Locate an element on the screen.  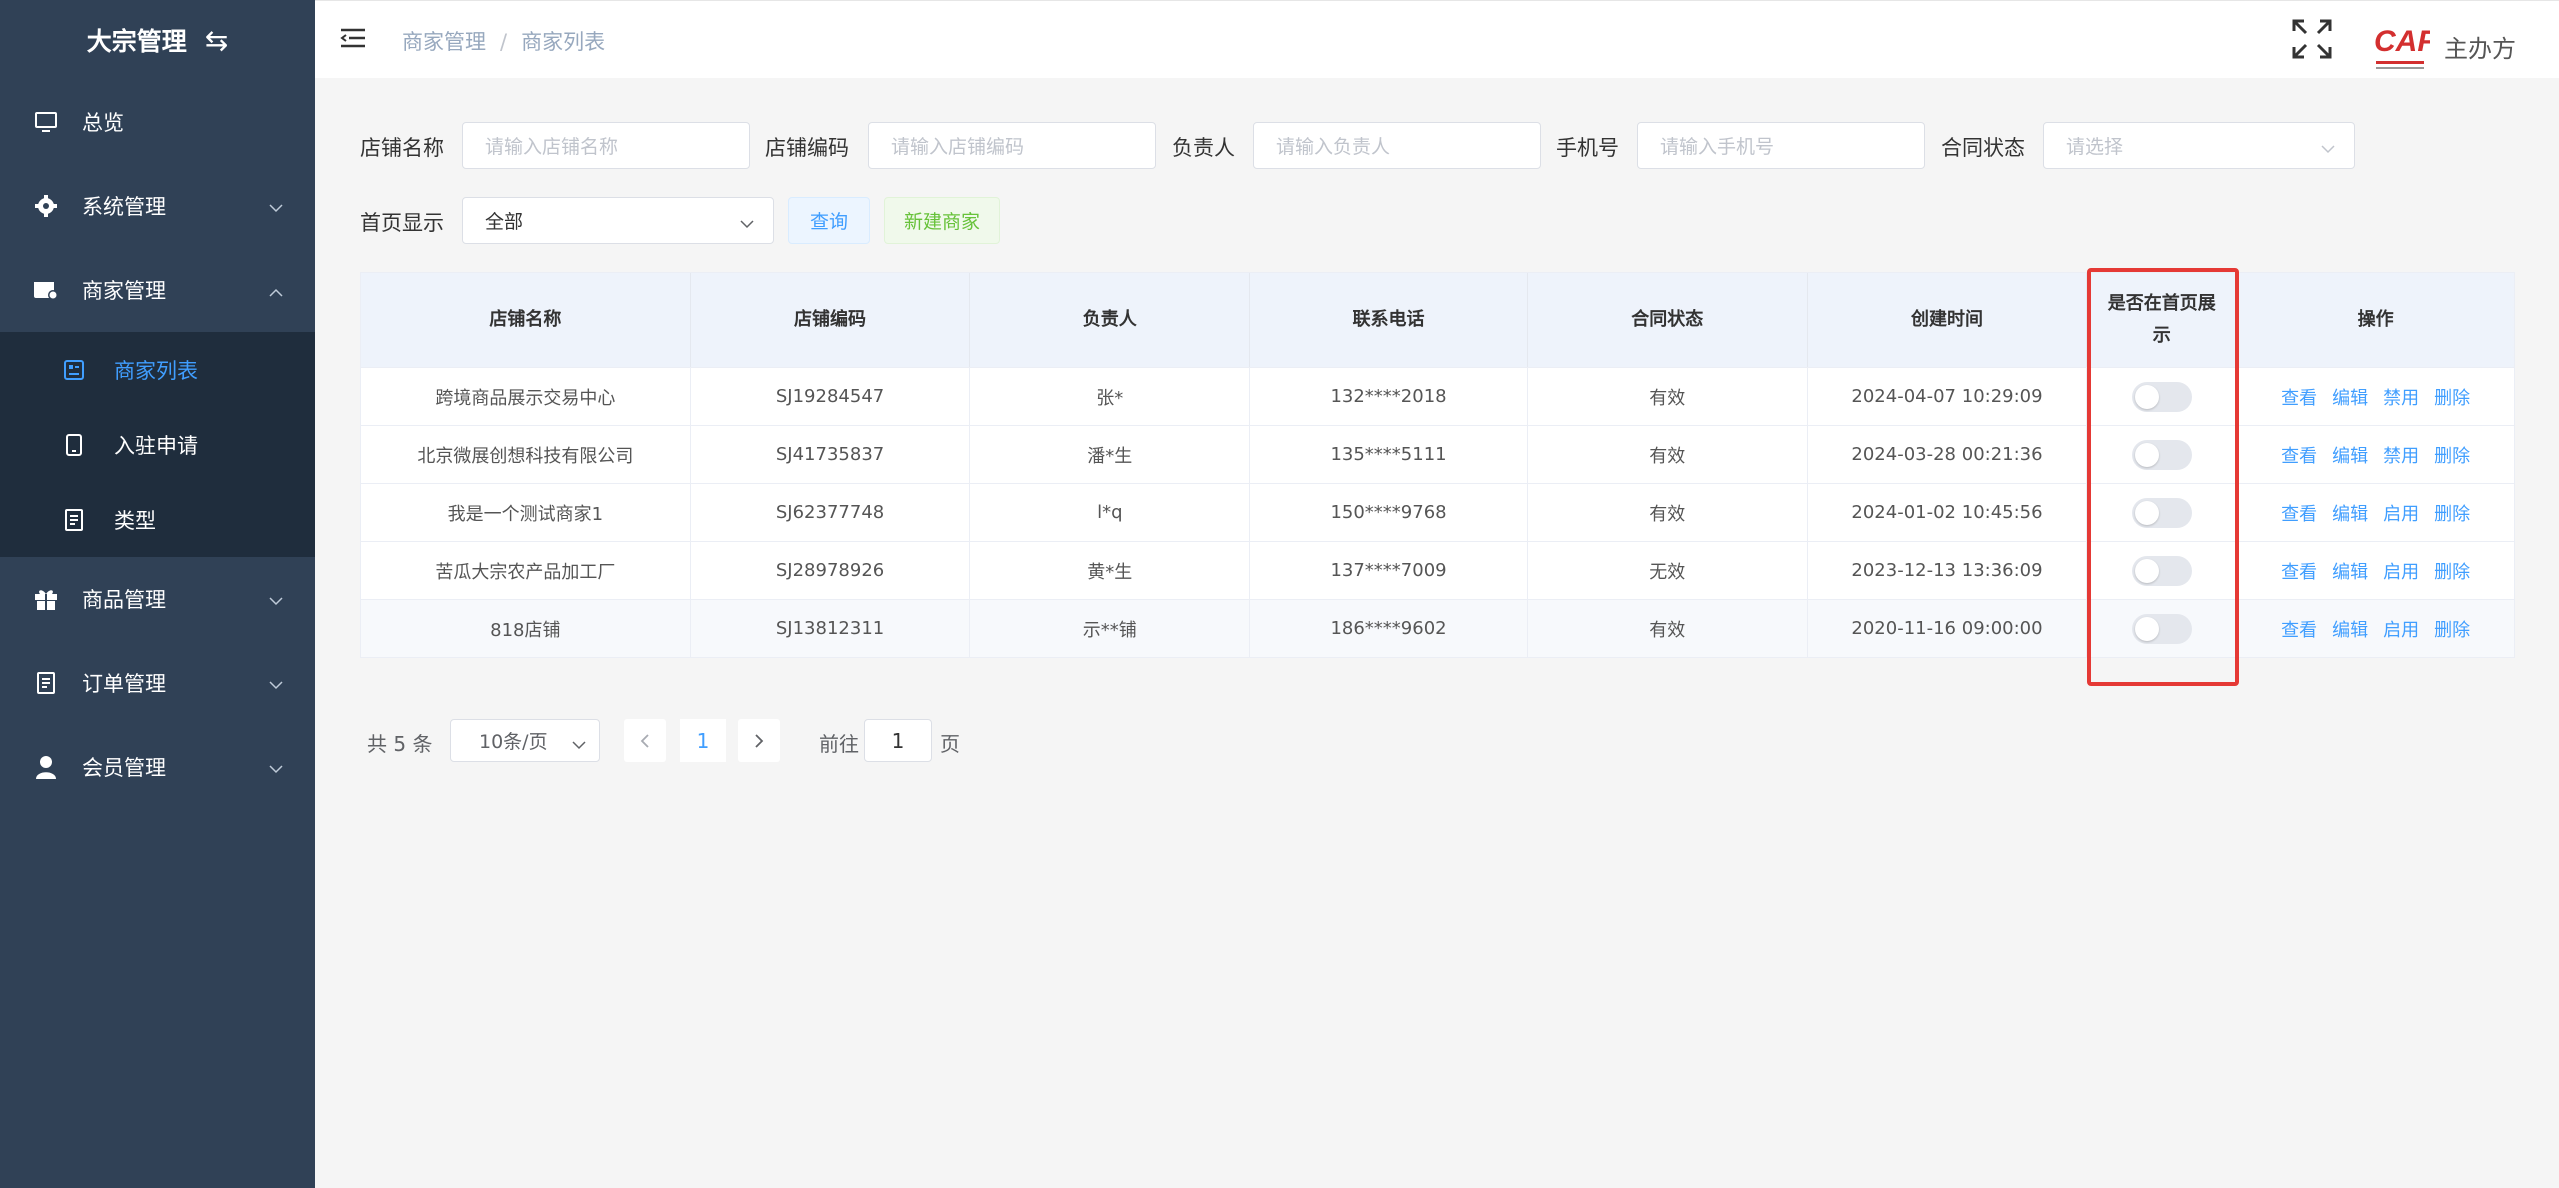
sidebar-item-members: 会员管理 is located at coordinates (157, 767).